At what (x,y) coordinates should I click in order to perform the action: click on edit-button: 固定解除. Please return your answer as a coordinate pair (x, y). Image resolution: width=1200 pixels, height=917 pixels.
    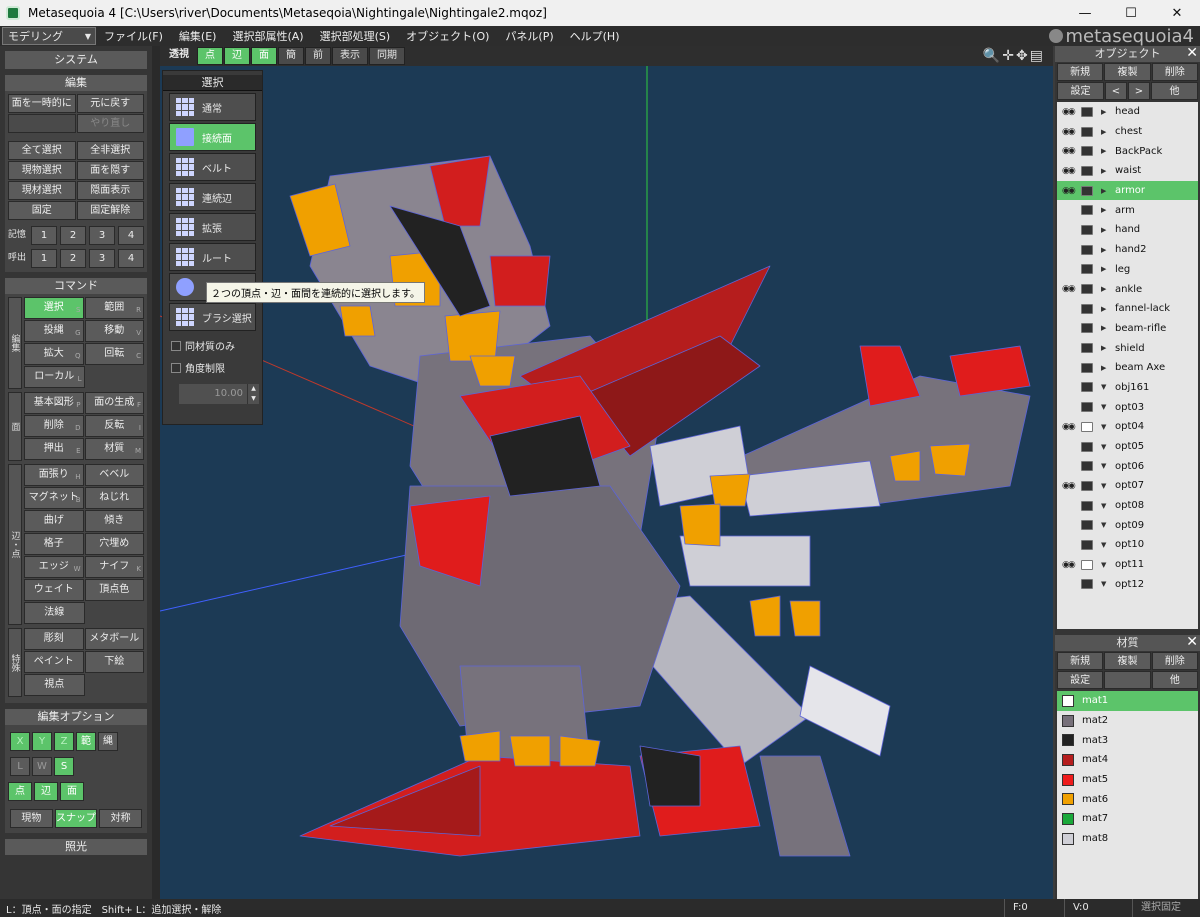
    Looking at the image, I should click on (110, 210).